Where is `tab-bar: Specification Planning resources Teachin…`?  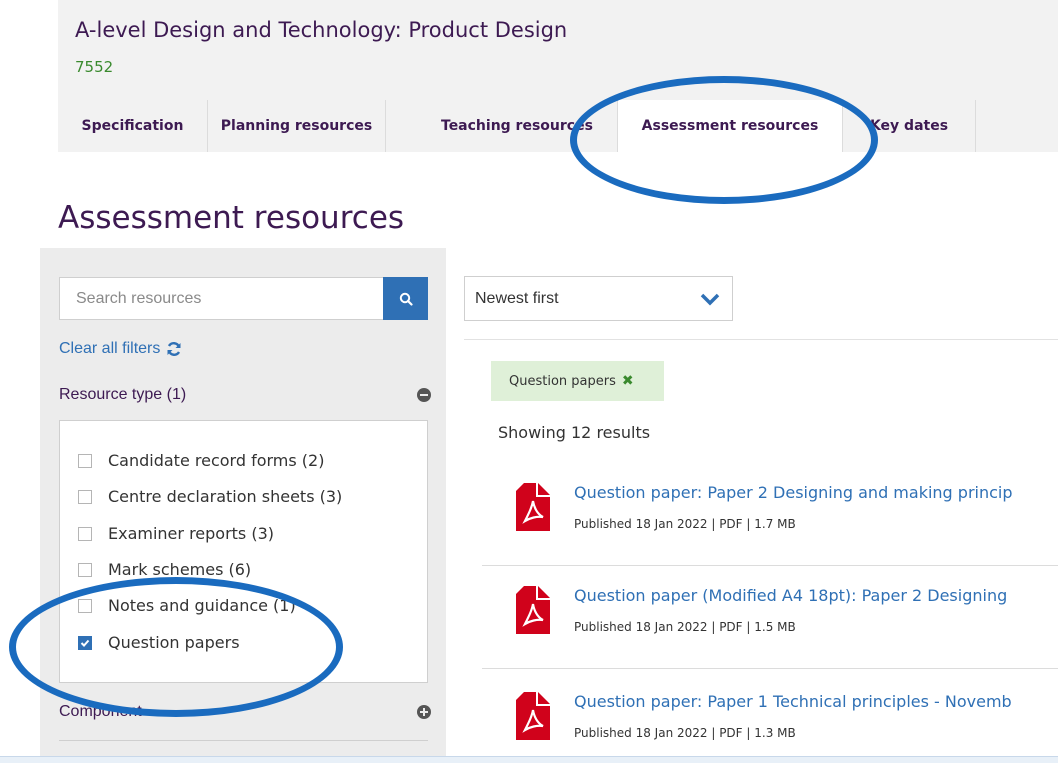
tab-bar: Specification Planning resources Teachin… is located at coordinates (517, 126).